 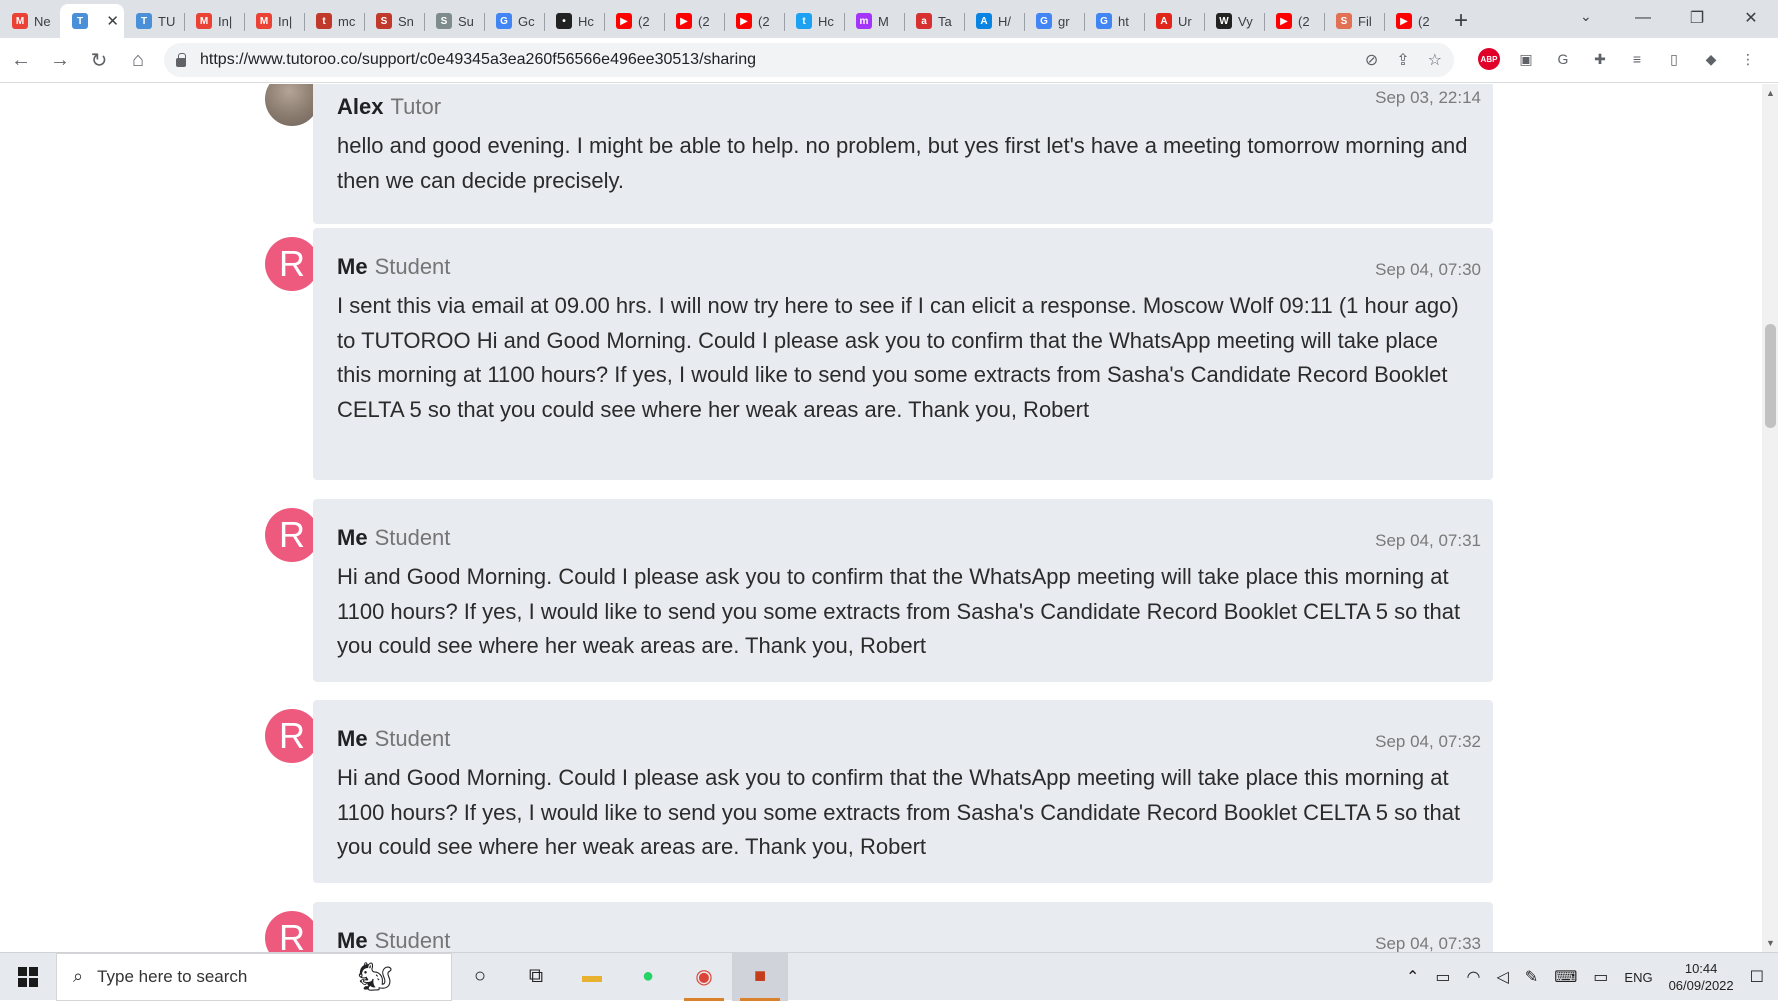 I want to click on back-icon: ←, so click(x=21, y=60).